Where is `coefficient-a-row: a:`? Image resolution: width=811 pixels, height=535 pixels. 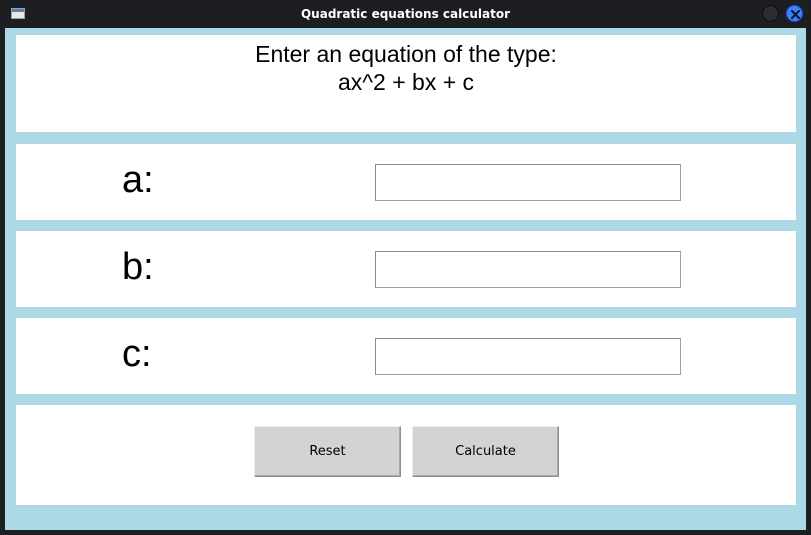
coefficient-a-row: a: is located at coordinates (406, 182).